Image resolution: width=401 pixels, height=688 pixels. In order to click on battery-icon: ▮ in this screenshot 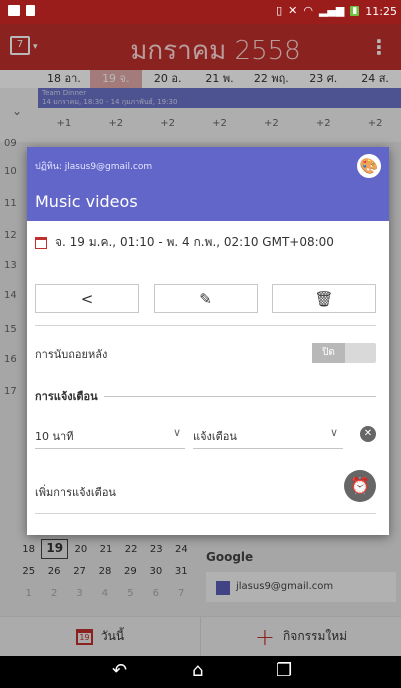, I will do `click(355, 11)`.